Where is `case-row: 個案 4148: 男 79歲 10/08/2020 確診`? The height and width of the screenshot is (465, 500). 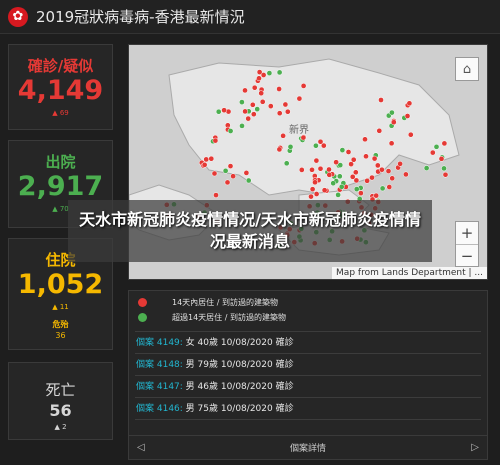 case-row: 個案 4148: 男 79歲 10/08/2020 確診 is located at coordinates (215, 363).